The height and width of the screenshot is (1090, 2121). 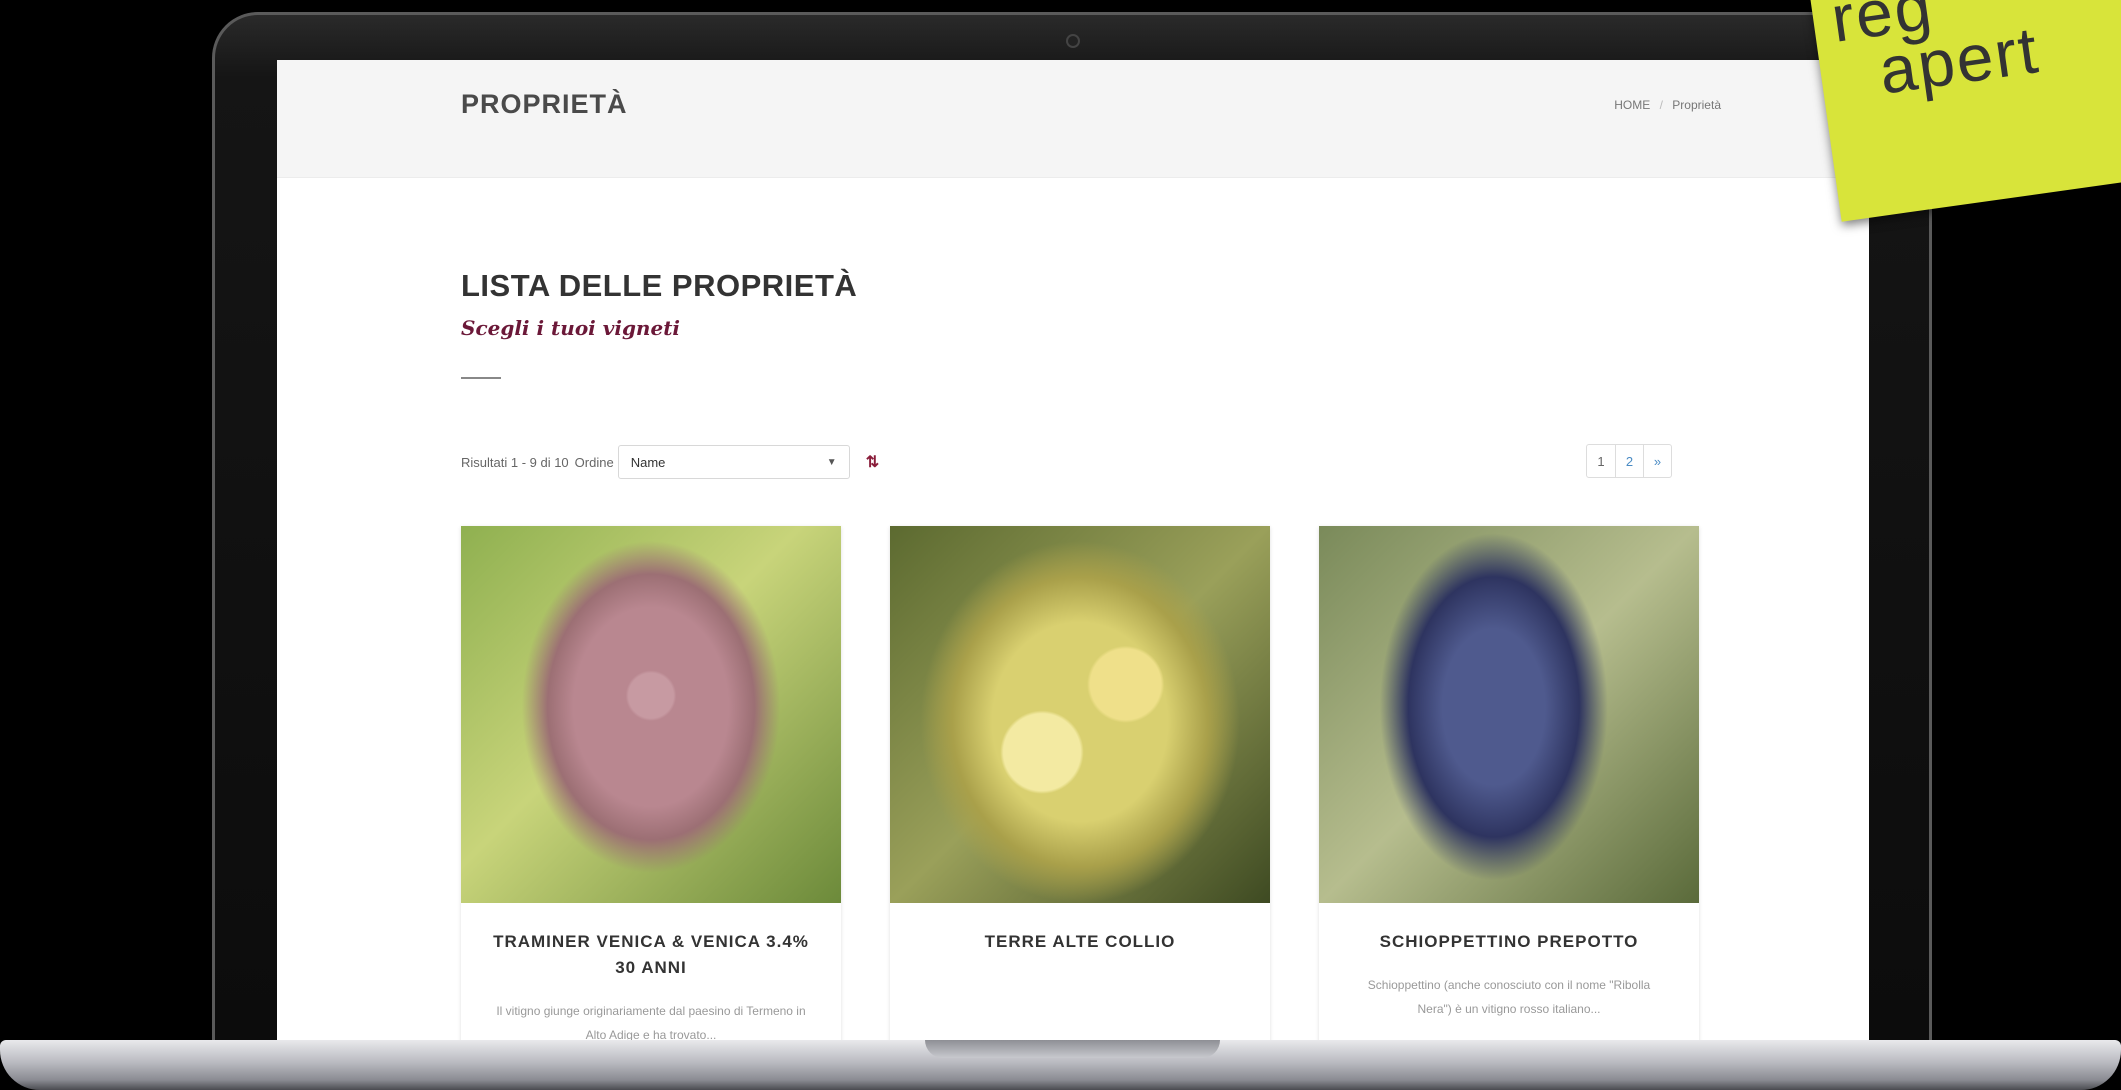 What do you see at coordinates (515, 462) in the screenshot?
I see `results-count: Risultati 1 - 9 di 10` at bounding box center [515, 462].